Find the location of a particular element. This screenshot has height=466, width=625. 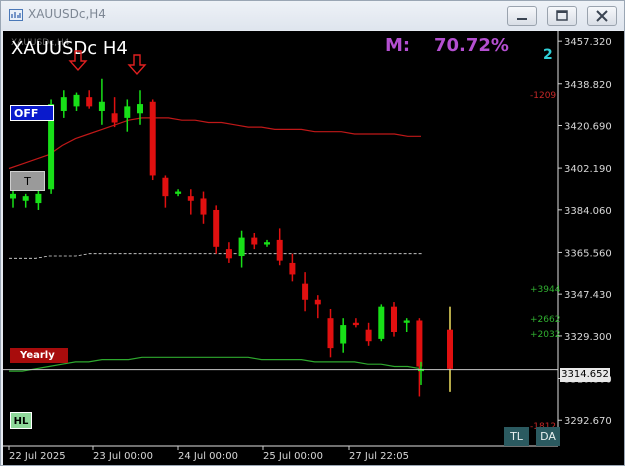

current-price-tag: 3314.652 is located at coordinates (585, 375).